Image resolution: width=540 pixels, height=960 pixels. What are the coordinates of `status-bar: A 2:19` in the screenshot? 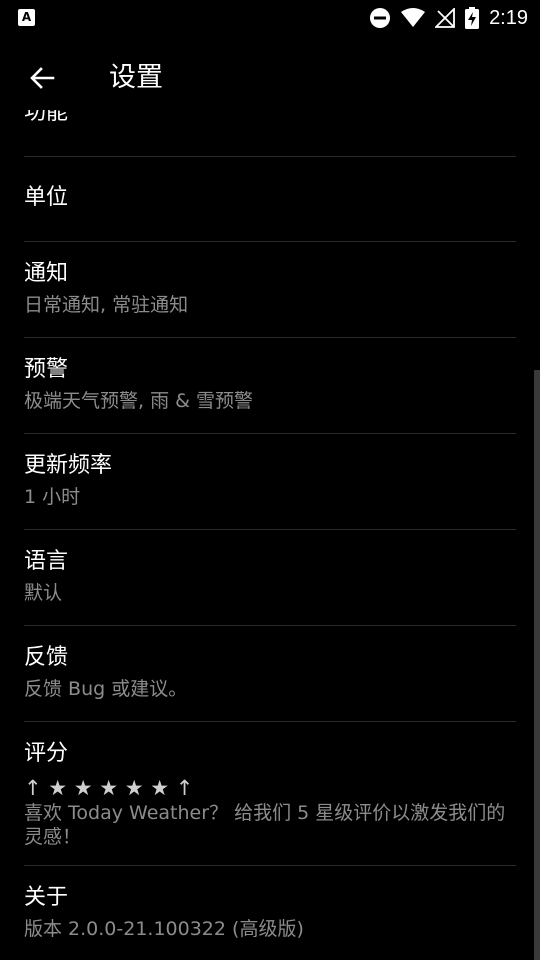 It's located at (270, 18).